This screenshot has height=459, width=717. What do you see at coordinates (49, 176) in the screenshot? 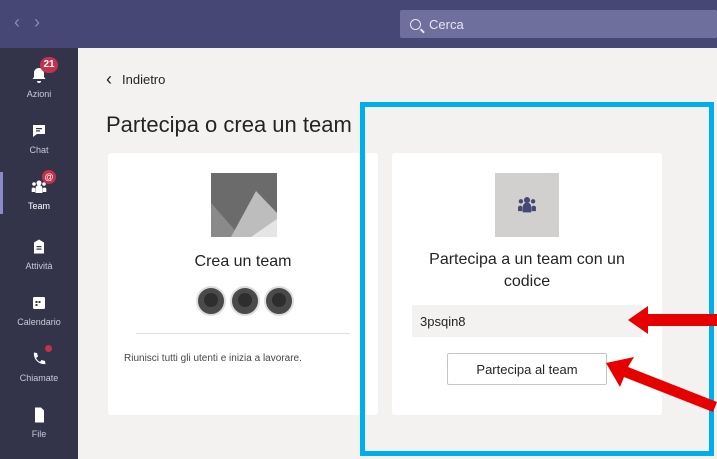
I see `mention-badge: @` at bounding box center [49, 176].